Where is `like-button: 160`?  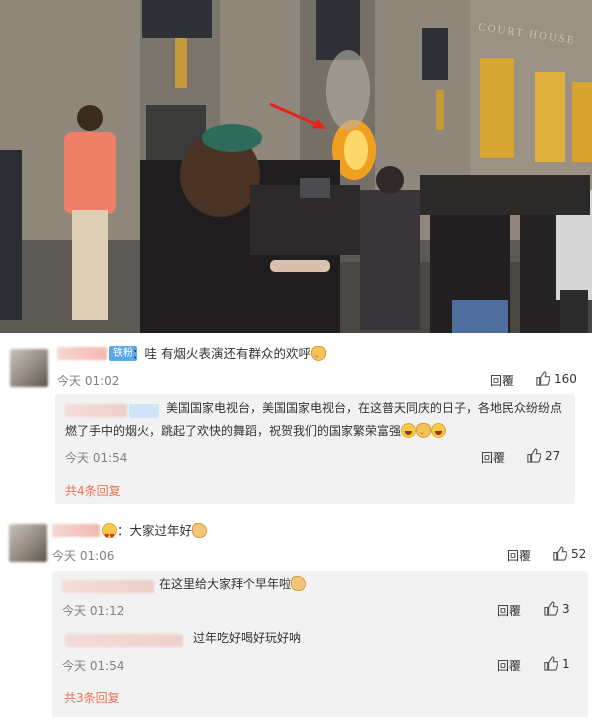 like-button: 160 is located at coordinates (556, 378).